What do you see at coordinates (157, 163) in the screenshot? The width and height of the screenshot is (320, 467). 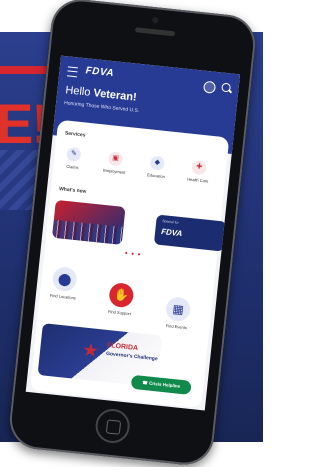 I see `graduation-cap-icon: ◆` at bounding box center [157, 163].